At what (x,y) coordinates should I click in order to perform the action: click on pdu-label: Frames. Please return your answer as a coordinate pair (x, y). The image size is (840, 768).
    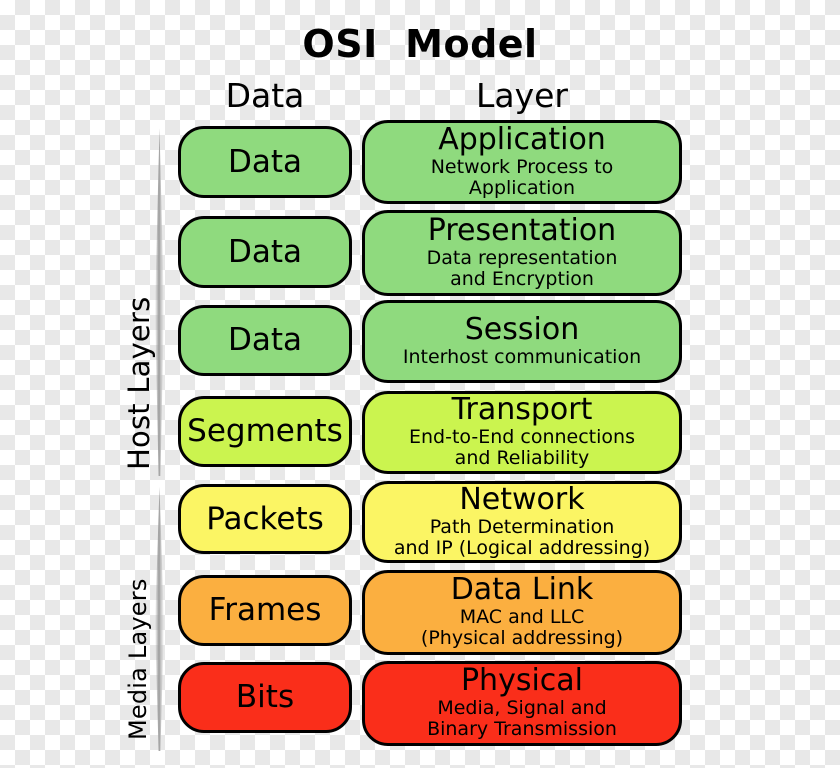
    Looking at the image, I should click on (265, 610).